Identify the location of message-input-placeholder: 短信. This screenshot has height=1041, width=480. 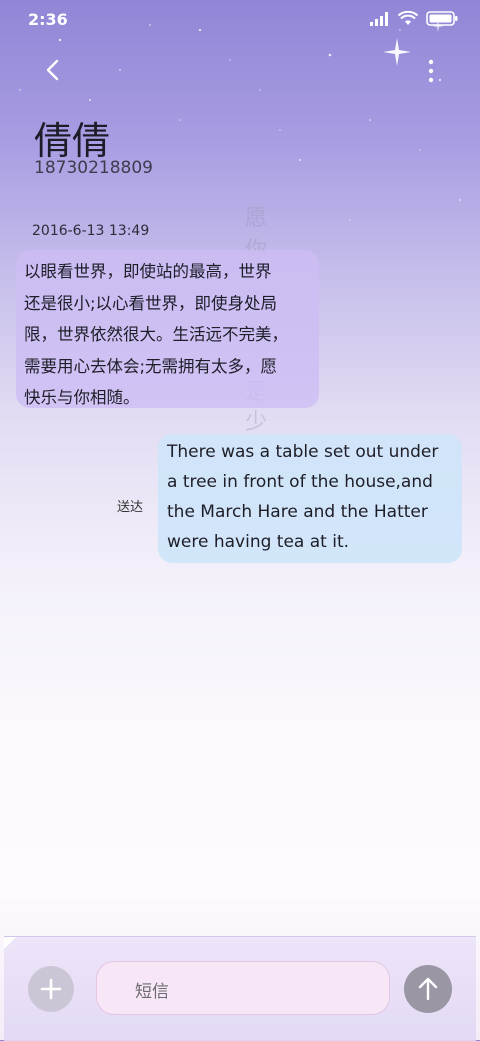
(152, 992).